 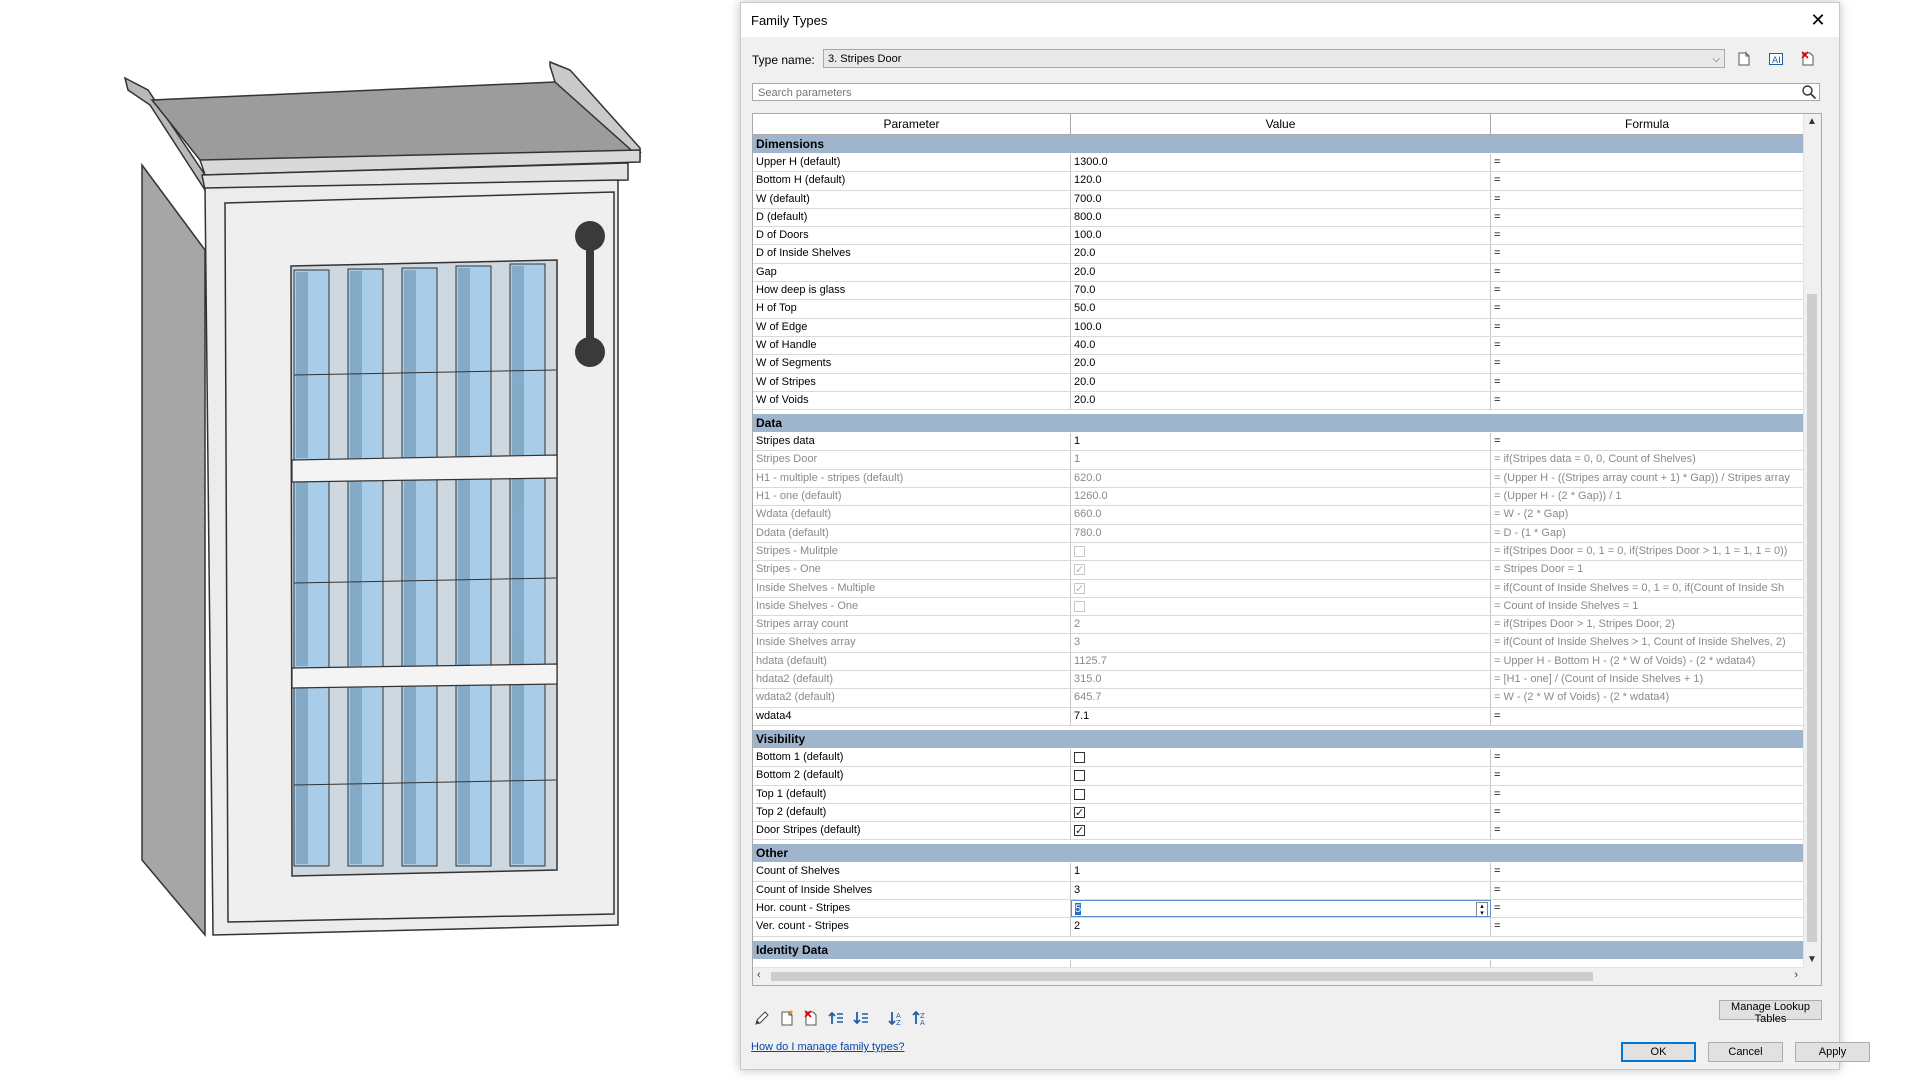 I want to click on table-row: Top 1 (default) =, so click(x=1278, y=794).